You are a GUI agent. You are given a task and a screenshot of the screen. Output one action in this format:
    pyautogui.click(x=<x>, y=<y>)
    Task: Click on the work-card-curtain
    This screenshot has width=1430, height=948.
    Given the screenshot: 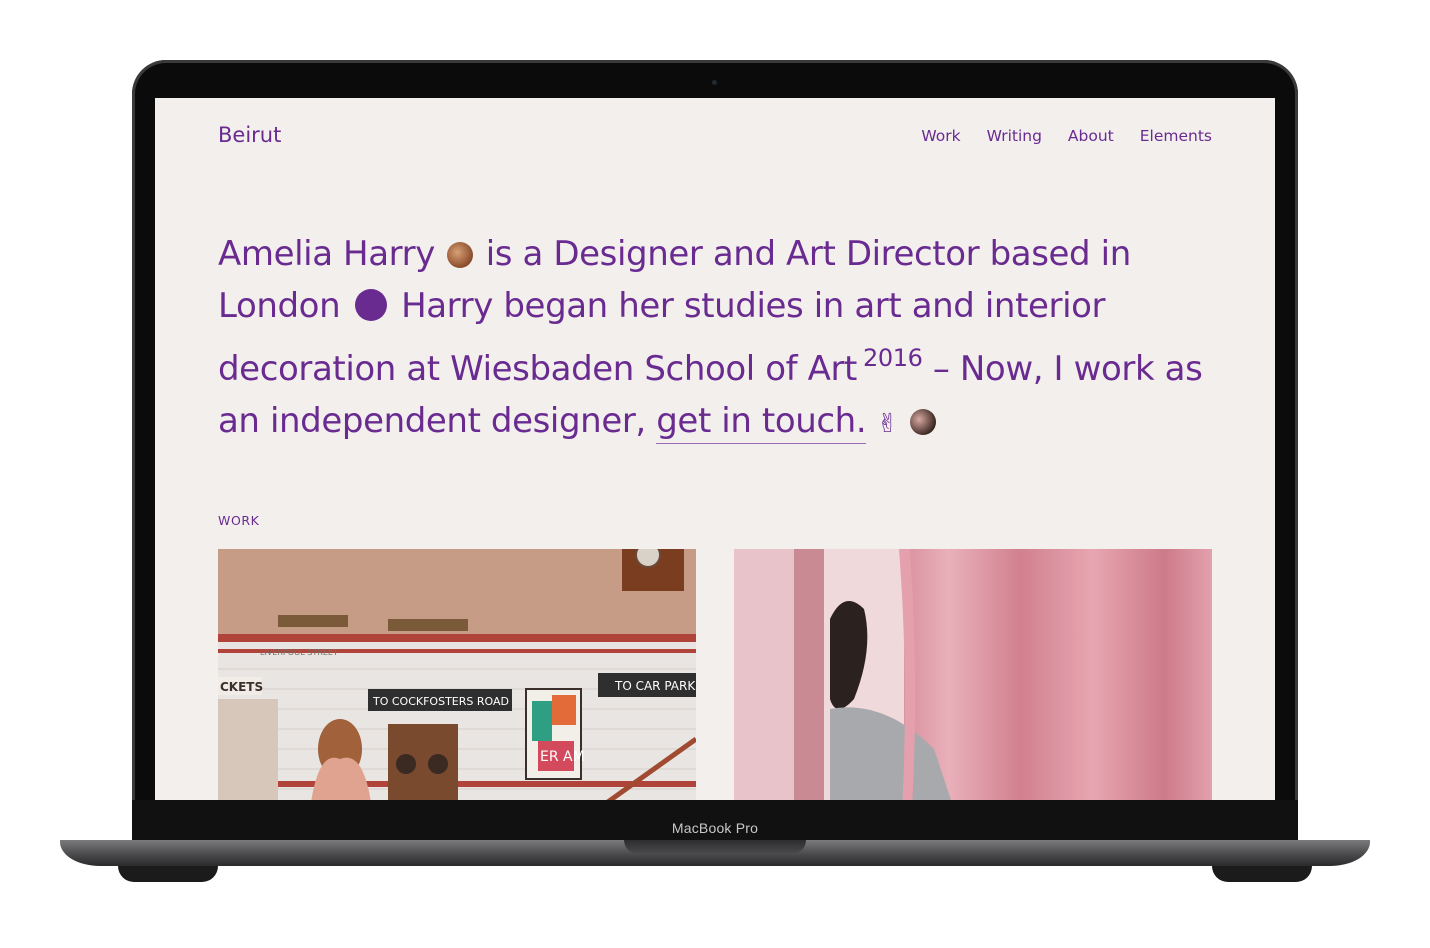 What is the action you would take?
    pyautogui.click(x=973, y=674)
    